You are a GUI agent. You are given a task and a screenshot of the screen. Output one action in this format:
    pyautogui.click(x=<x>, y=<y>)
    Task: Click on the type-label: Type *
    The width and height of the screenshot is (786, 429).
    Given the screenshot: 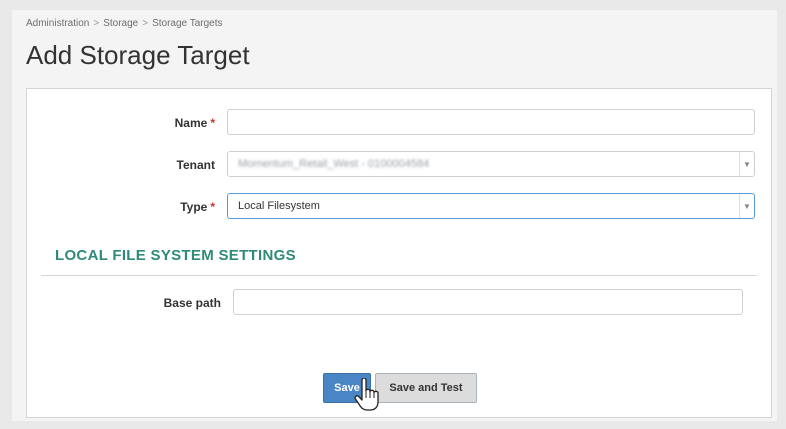 What is the action you would take?
    pyautogui.click(x=197, y=207)
    